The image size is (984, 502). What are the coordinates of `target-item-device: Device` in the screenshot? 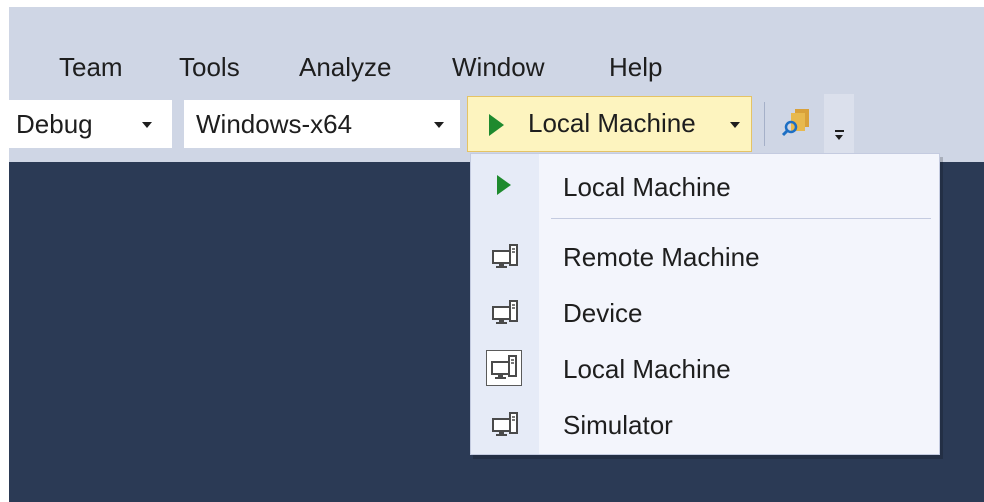 It's located at (705, 312).